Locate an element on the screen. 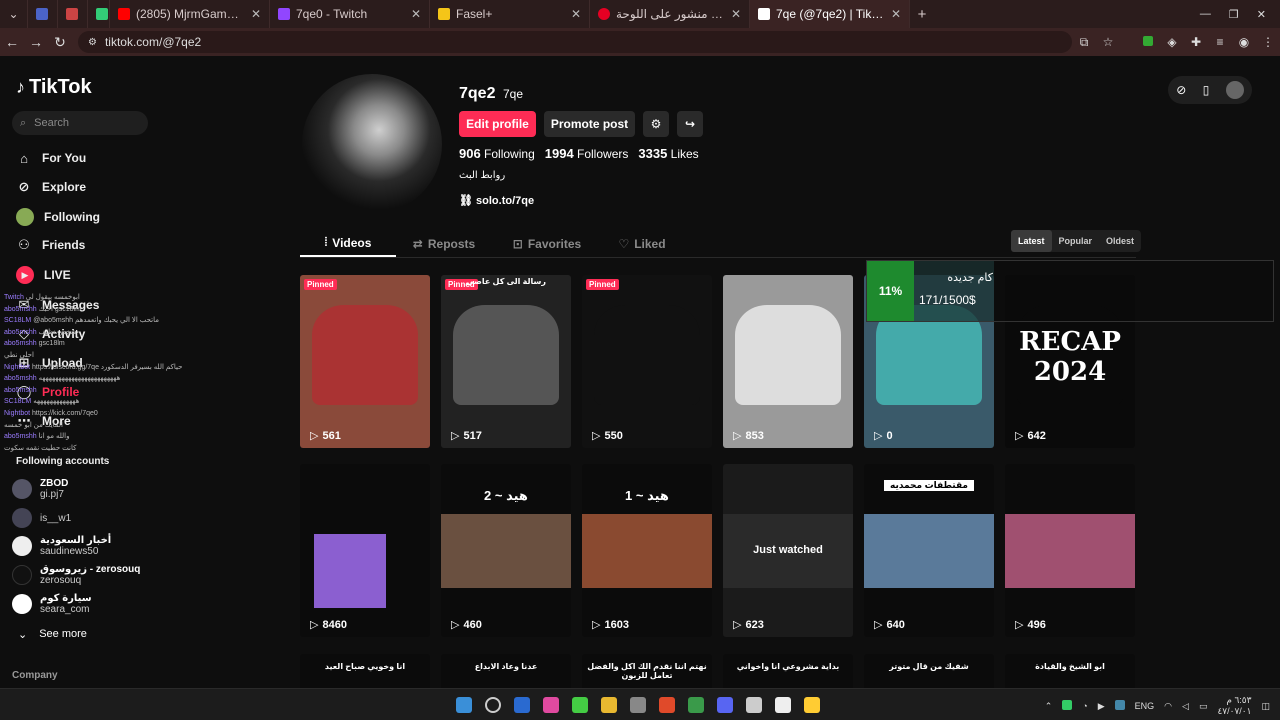 The width and height of the screenshot is (1280, 720). cast-icon: ⧉ is located at coordinates (1084, 42).